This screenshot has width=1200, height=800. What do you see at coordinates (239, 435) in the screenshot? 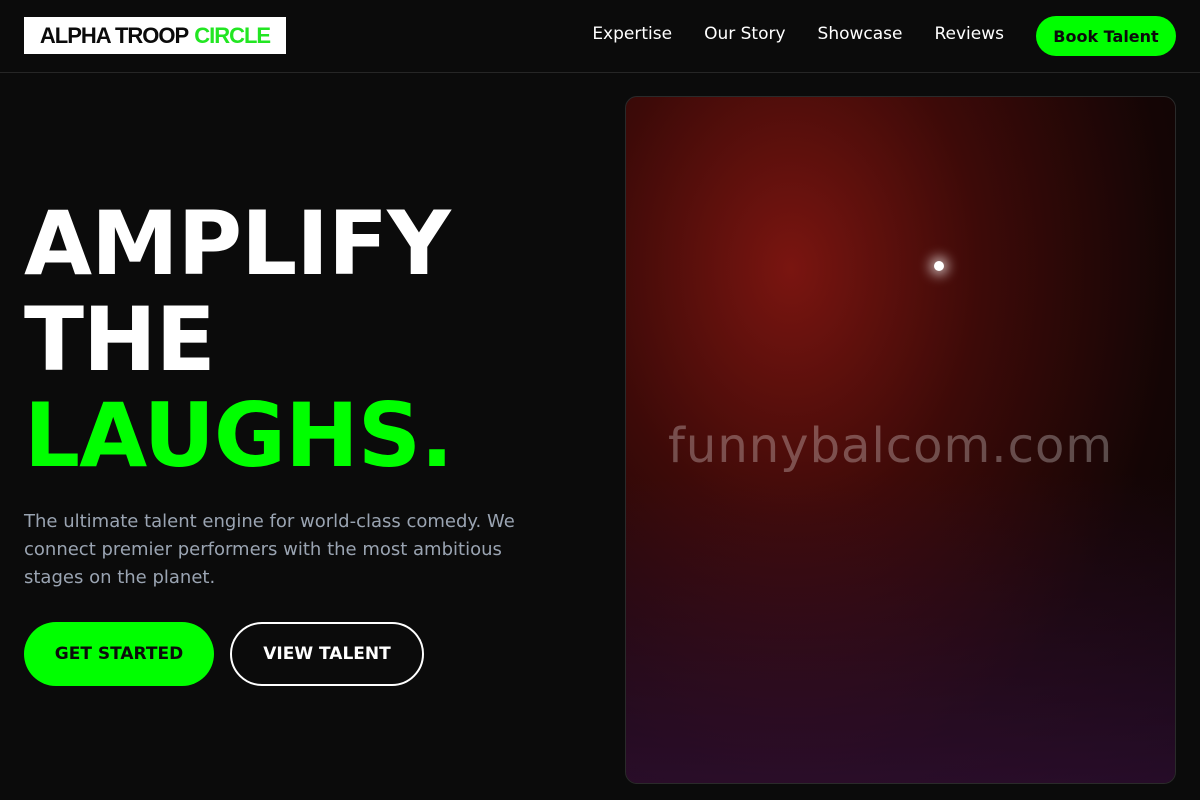
I see `headline-line-3: LAUGHS.` at bounding box center [239, 435].